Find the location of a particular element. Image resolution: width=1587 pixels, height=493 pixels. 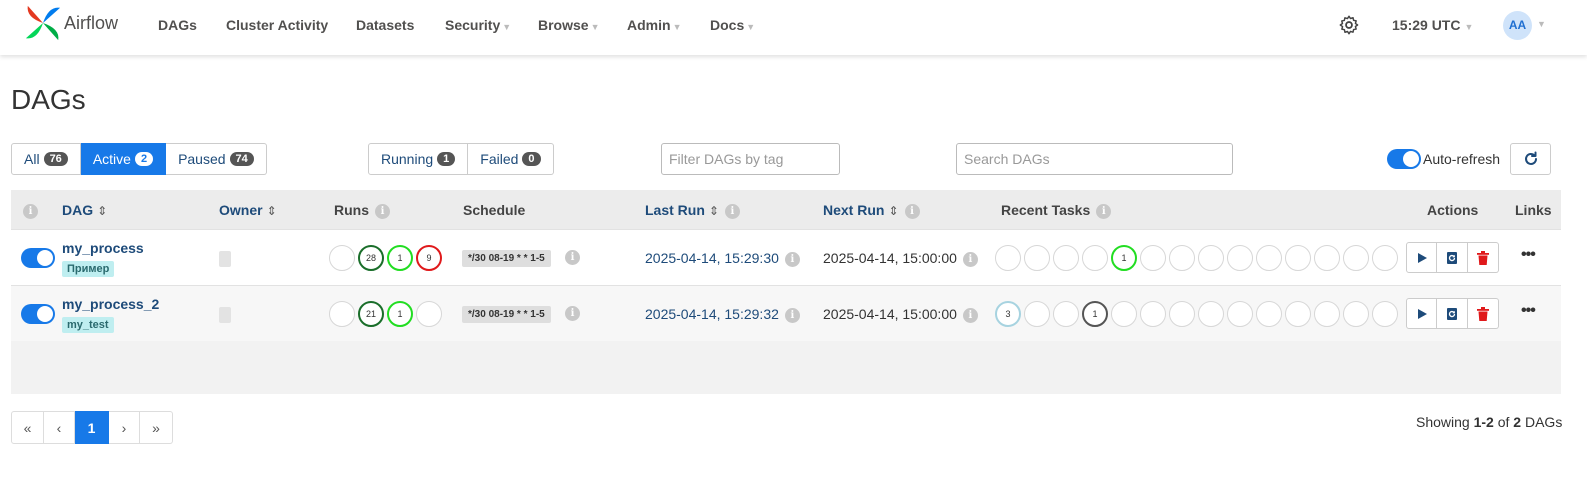

filter-failed-button: Failed 0 is located at coordinates (511, 159).